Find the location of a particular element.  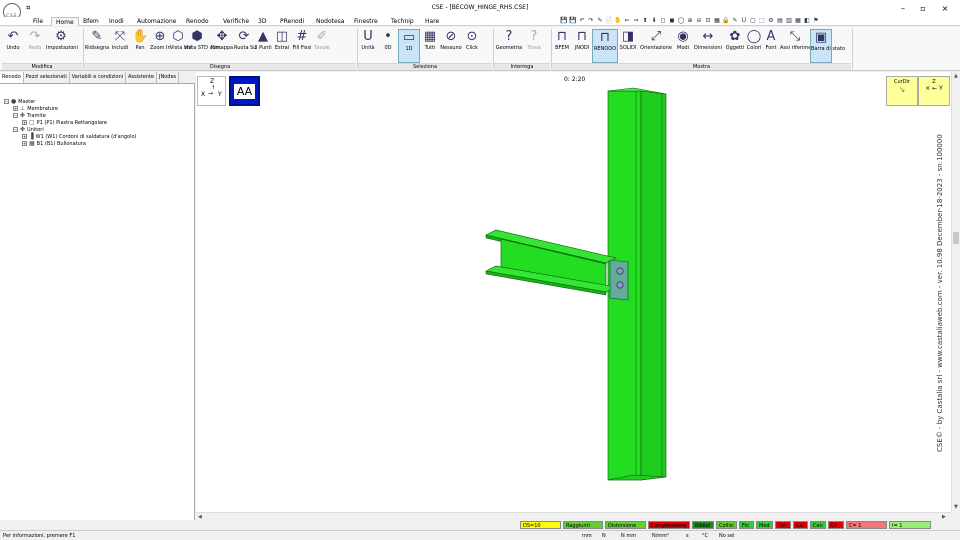

impostazioni-button: ⚙ Impostazioni is located at coordinates (62, 46).